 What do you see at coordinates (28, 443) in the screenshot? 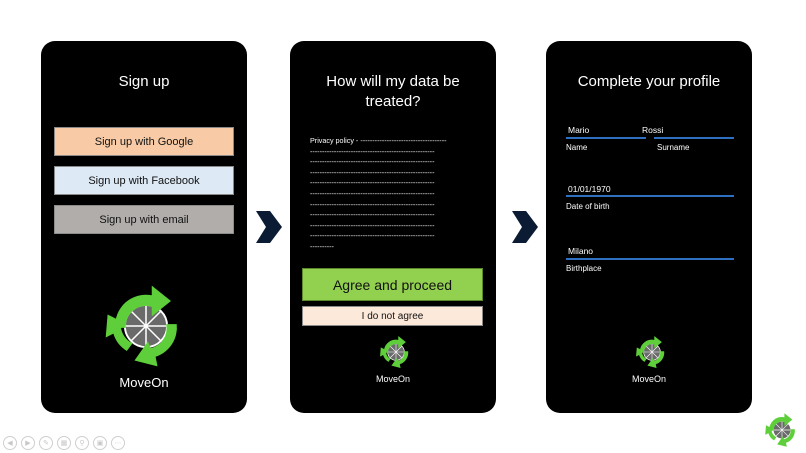
I see `forward-icon: ▶` at bounding box center [28, 443].